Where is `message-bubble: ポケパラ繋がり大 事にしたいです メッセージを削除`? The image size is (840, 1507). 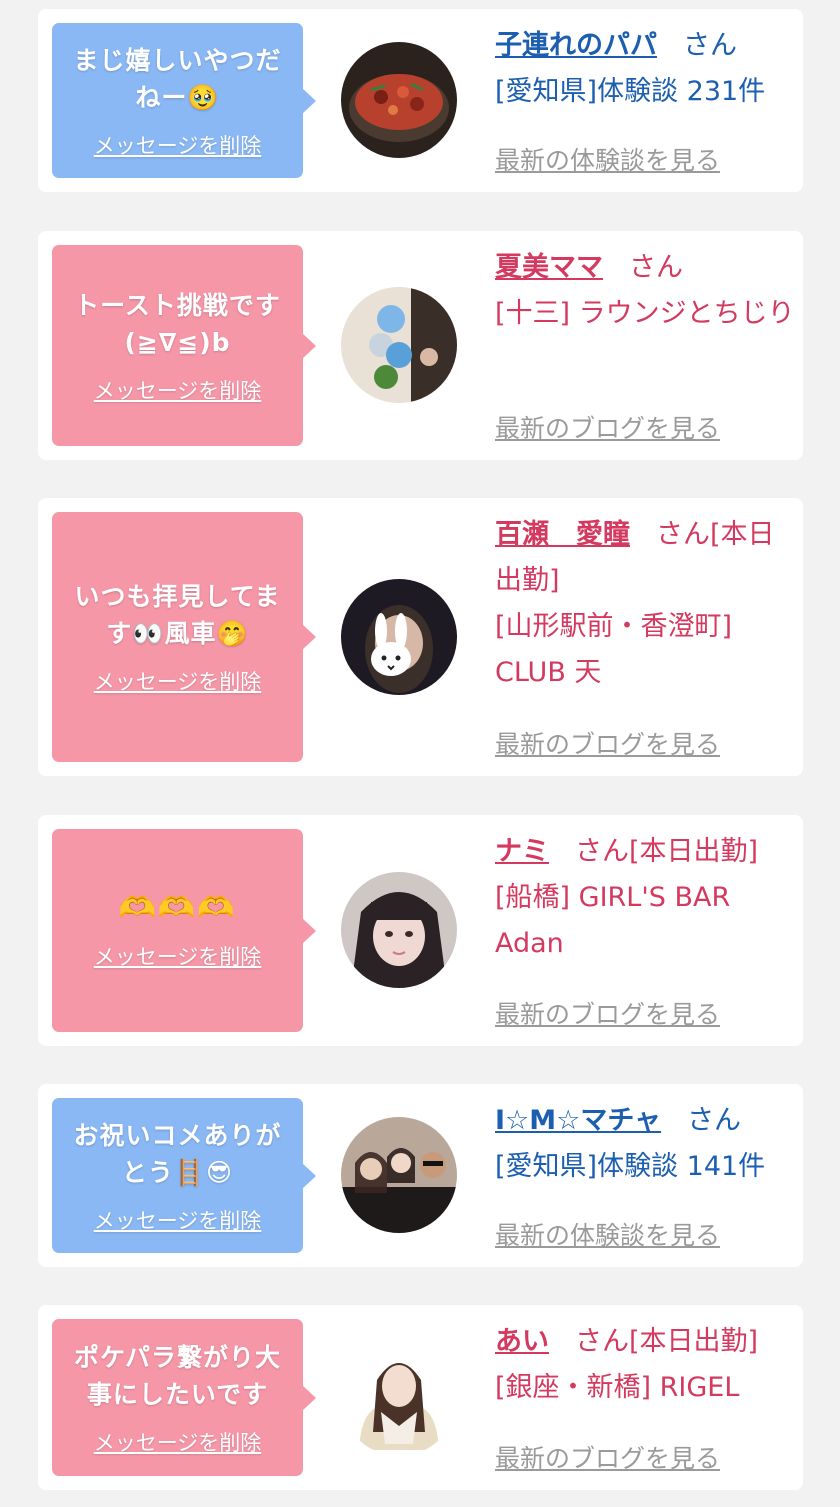 message-bubble: ポケパラ繋がり大 事にしたいです メッセージを削除 is located at coordinates (184, 1397).